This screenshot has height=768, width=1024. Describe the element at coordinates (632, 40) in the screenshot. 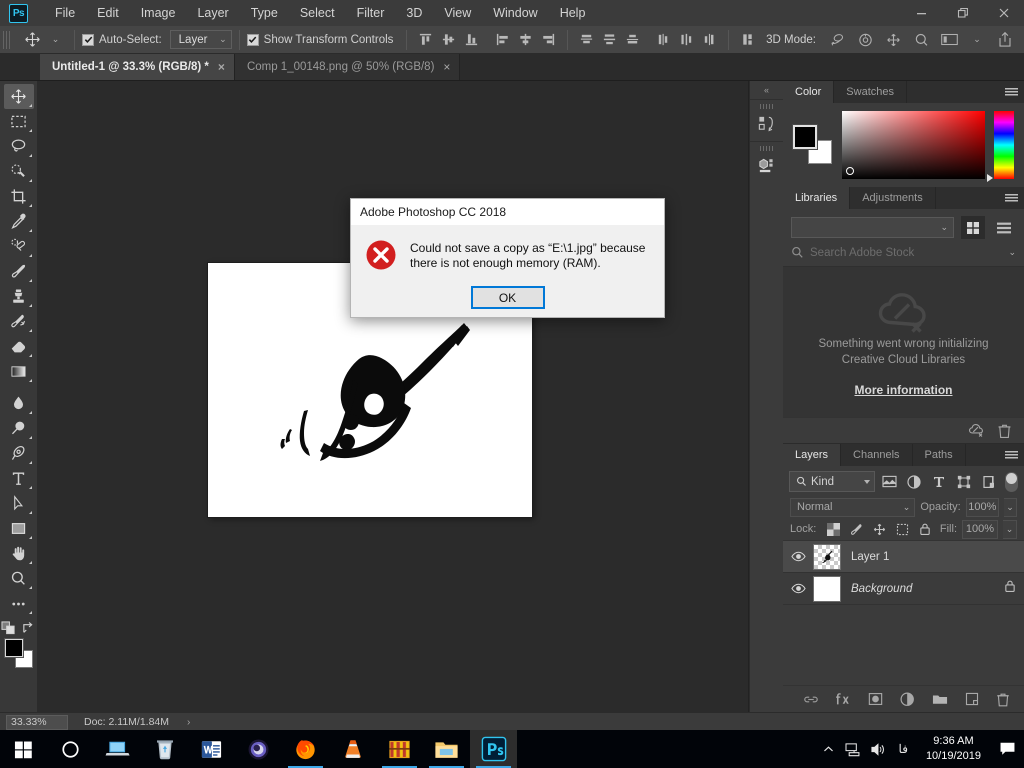

I see `distribute-bottom-edges-icon` at that location.